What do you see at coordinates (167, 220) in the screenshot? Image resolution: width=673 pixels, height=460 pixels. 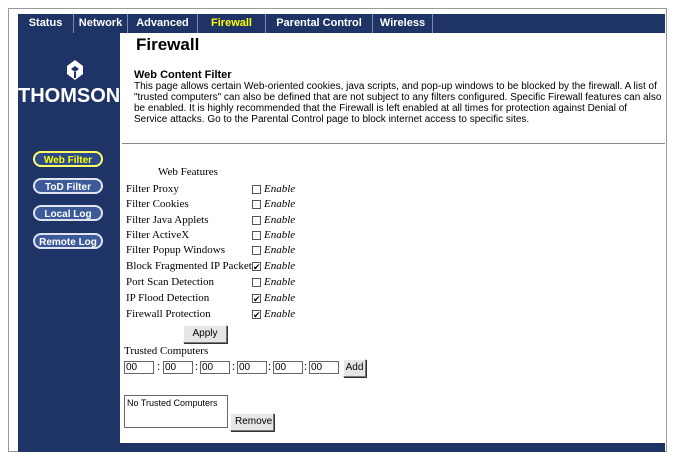 I see `feature-label: Filter Java Applets` at bounding box center [167, 220].